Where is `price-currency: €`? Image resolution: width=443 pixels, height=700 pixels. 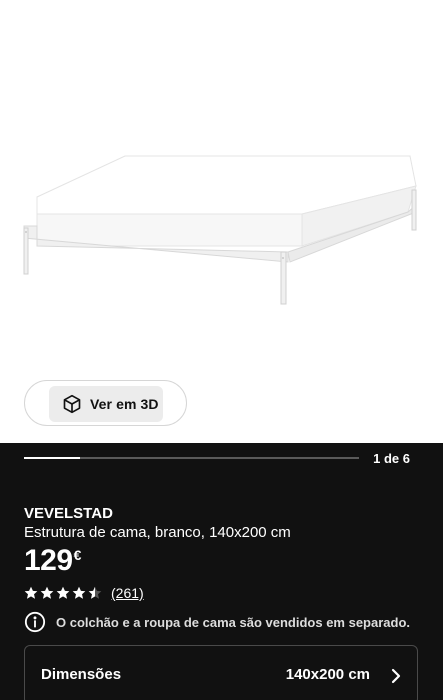 price-currency: € is located at coordinates (77, 555).